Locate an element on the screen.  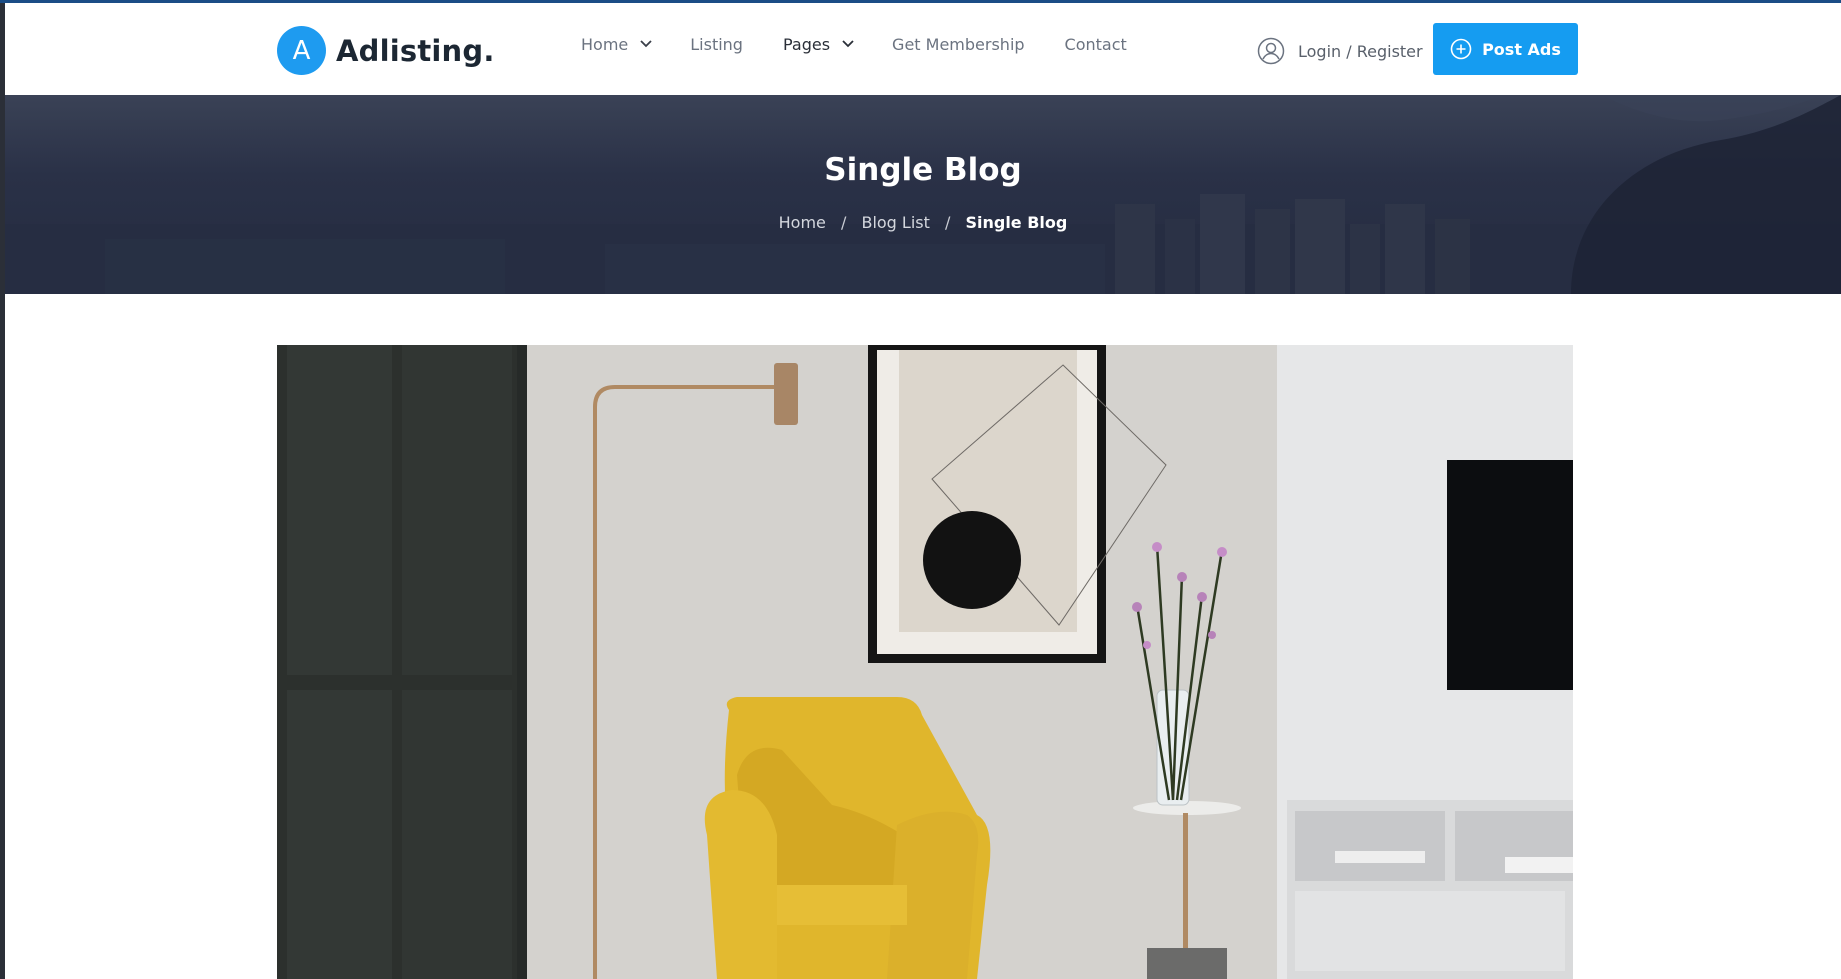
nav-item-label: Pages is located at coordinates (806, 44).